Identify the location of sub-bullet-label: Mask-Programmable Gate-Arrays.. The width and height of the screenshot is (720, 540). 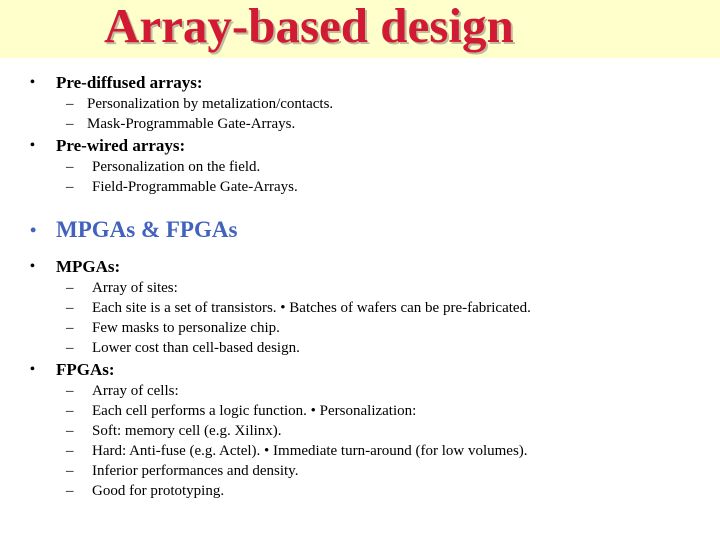
(191, 124).